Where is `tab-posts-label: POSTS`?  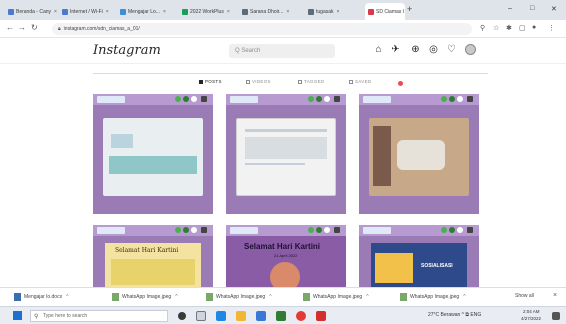
tab-posts-label: POSTS is located at coordinates (213, 81).